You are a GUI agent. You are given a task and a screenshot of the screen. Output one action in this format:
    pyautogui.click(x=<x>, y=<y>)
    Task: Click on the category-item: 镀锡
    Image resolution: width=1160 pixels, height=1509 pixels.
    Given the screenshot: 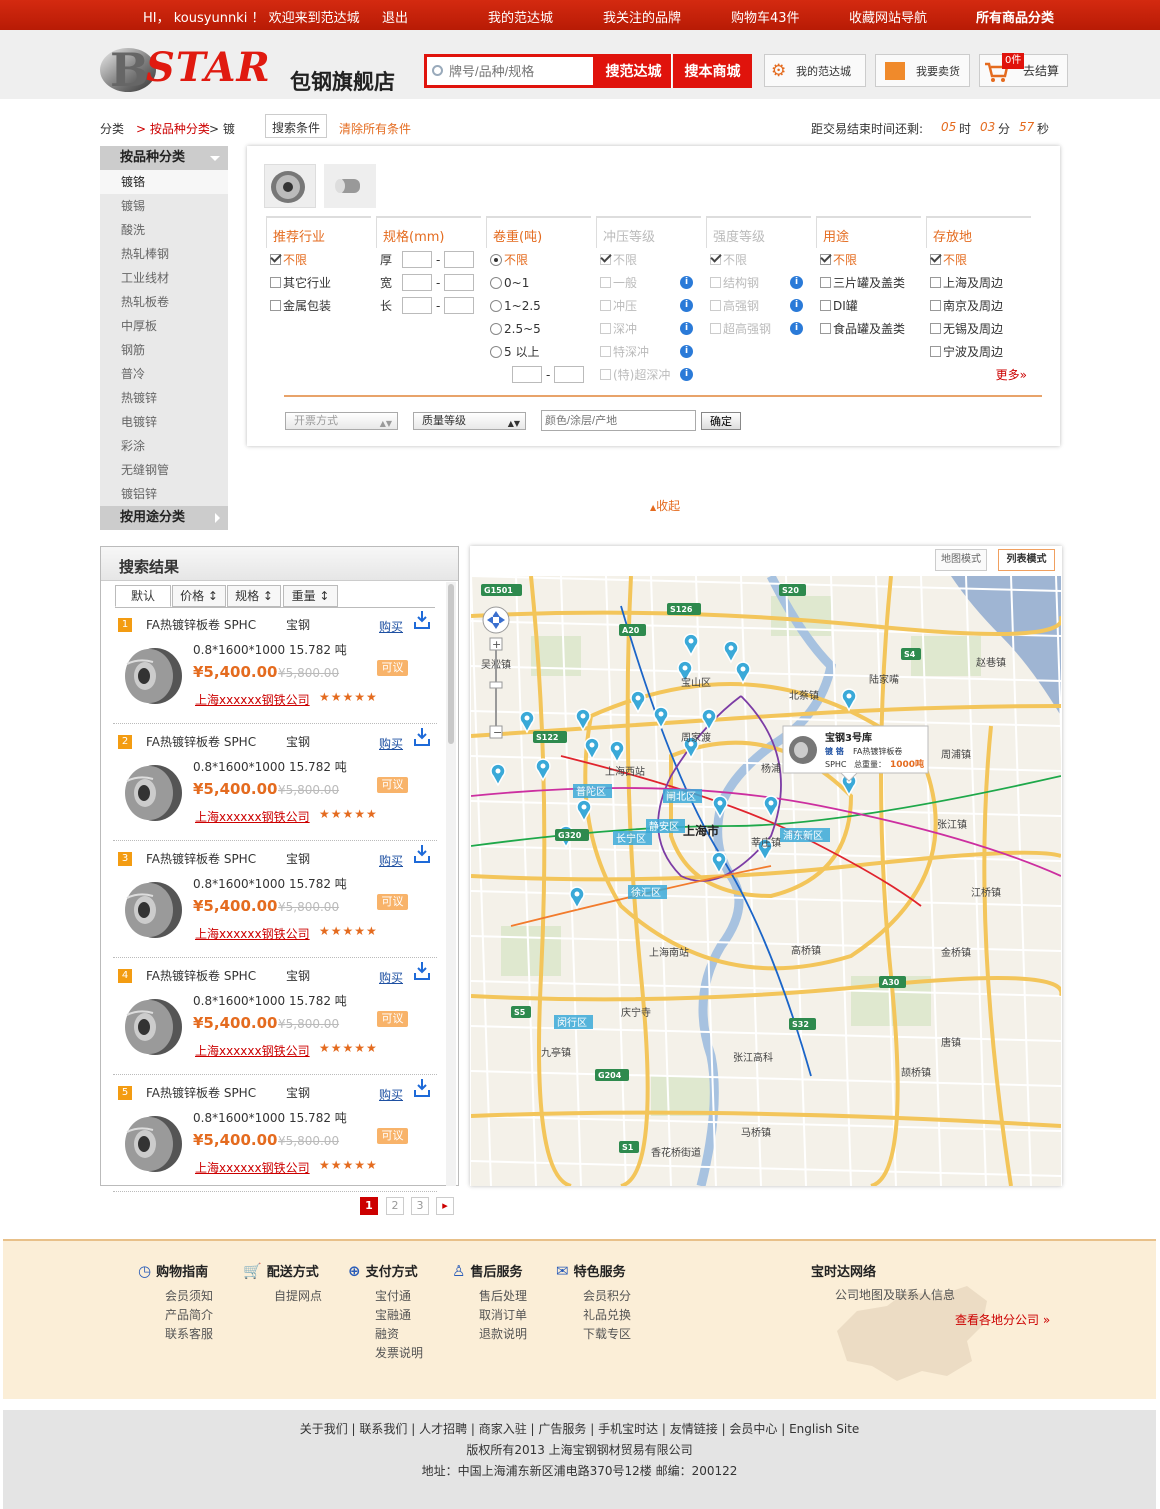 What is the action you would take?
    pyautogui.click(x=164, y=206)
    